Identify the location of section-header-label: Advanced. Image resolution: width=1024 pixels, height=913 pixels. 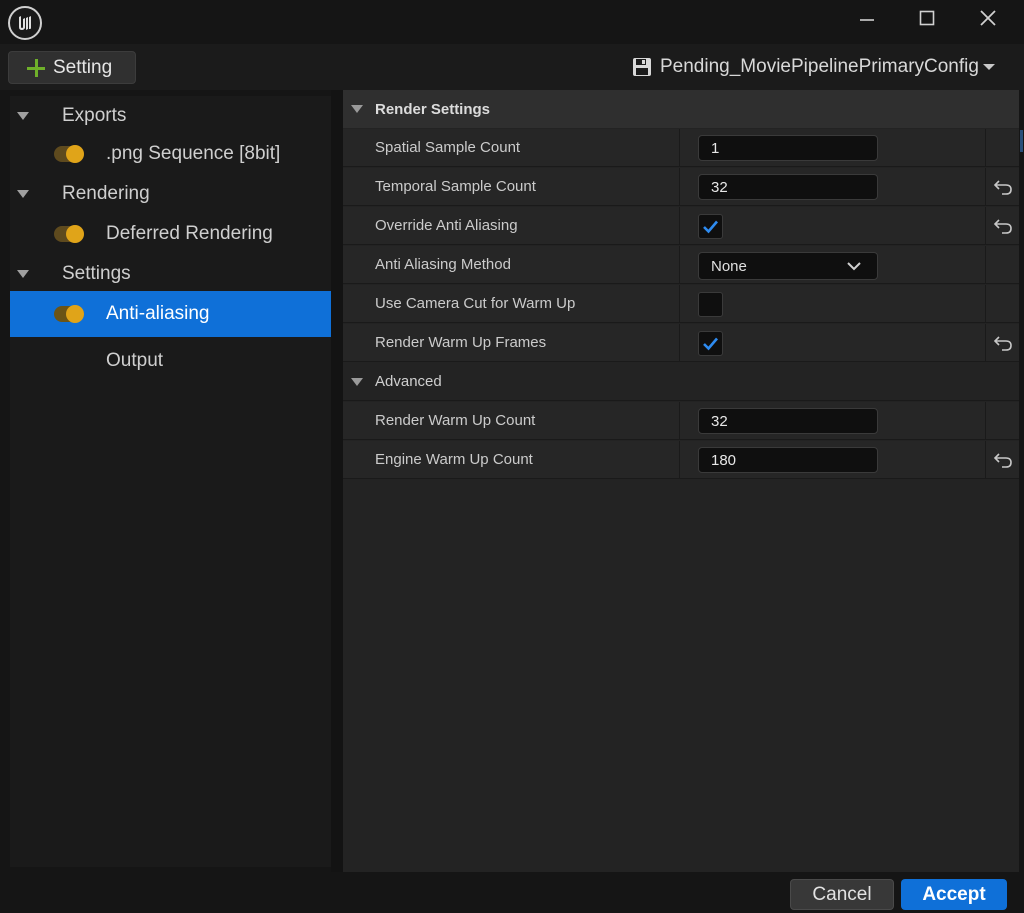
(408, 381).